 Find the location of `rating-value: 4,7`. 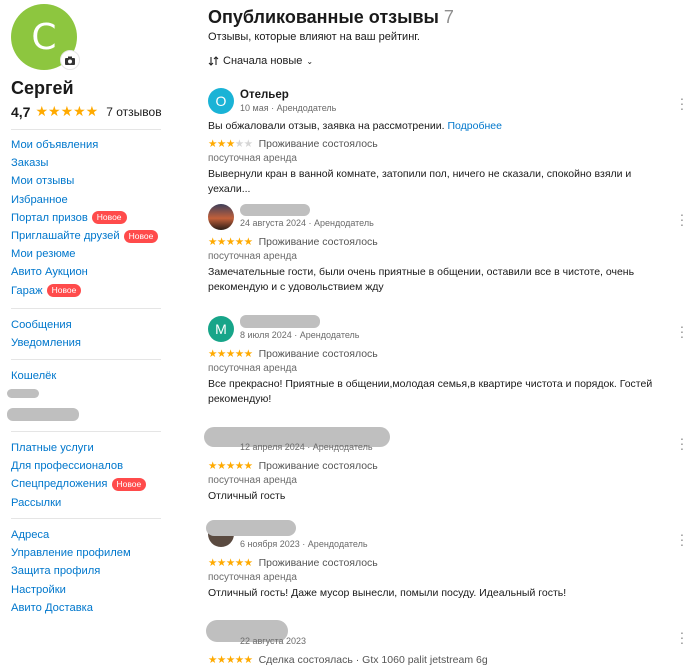

rating-value: 4,7 is located at coordinates (21, 111).